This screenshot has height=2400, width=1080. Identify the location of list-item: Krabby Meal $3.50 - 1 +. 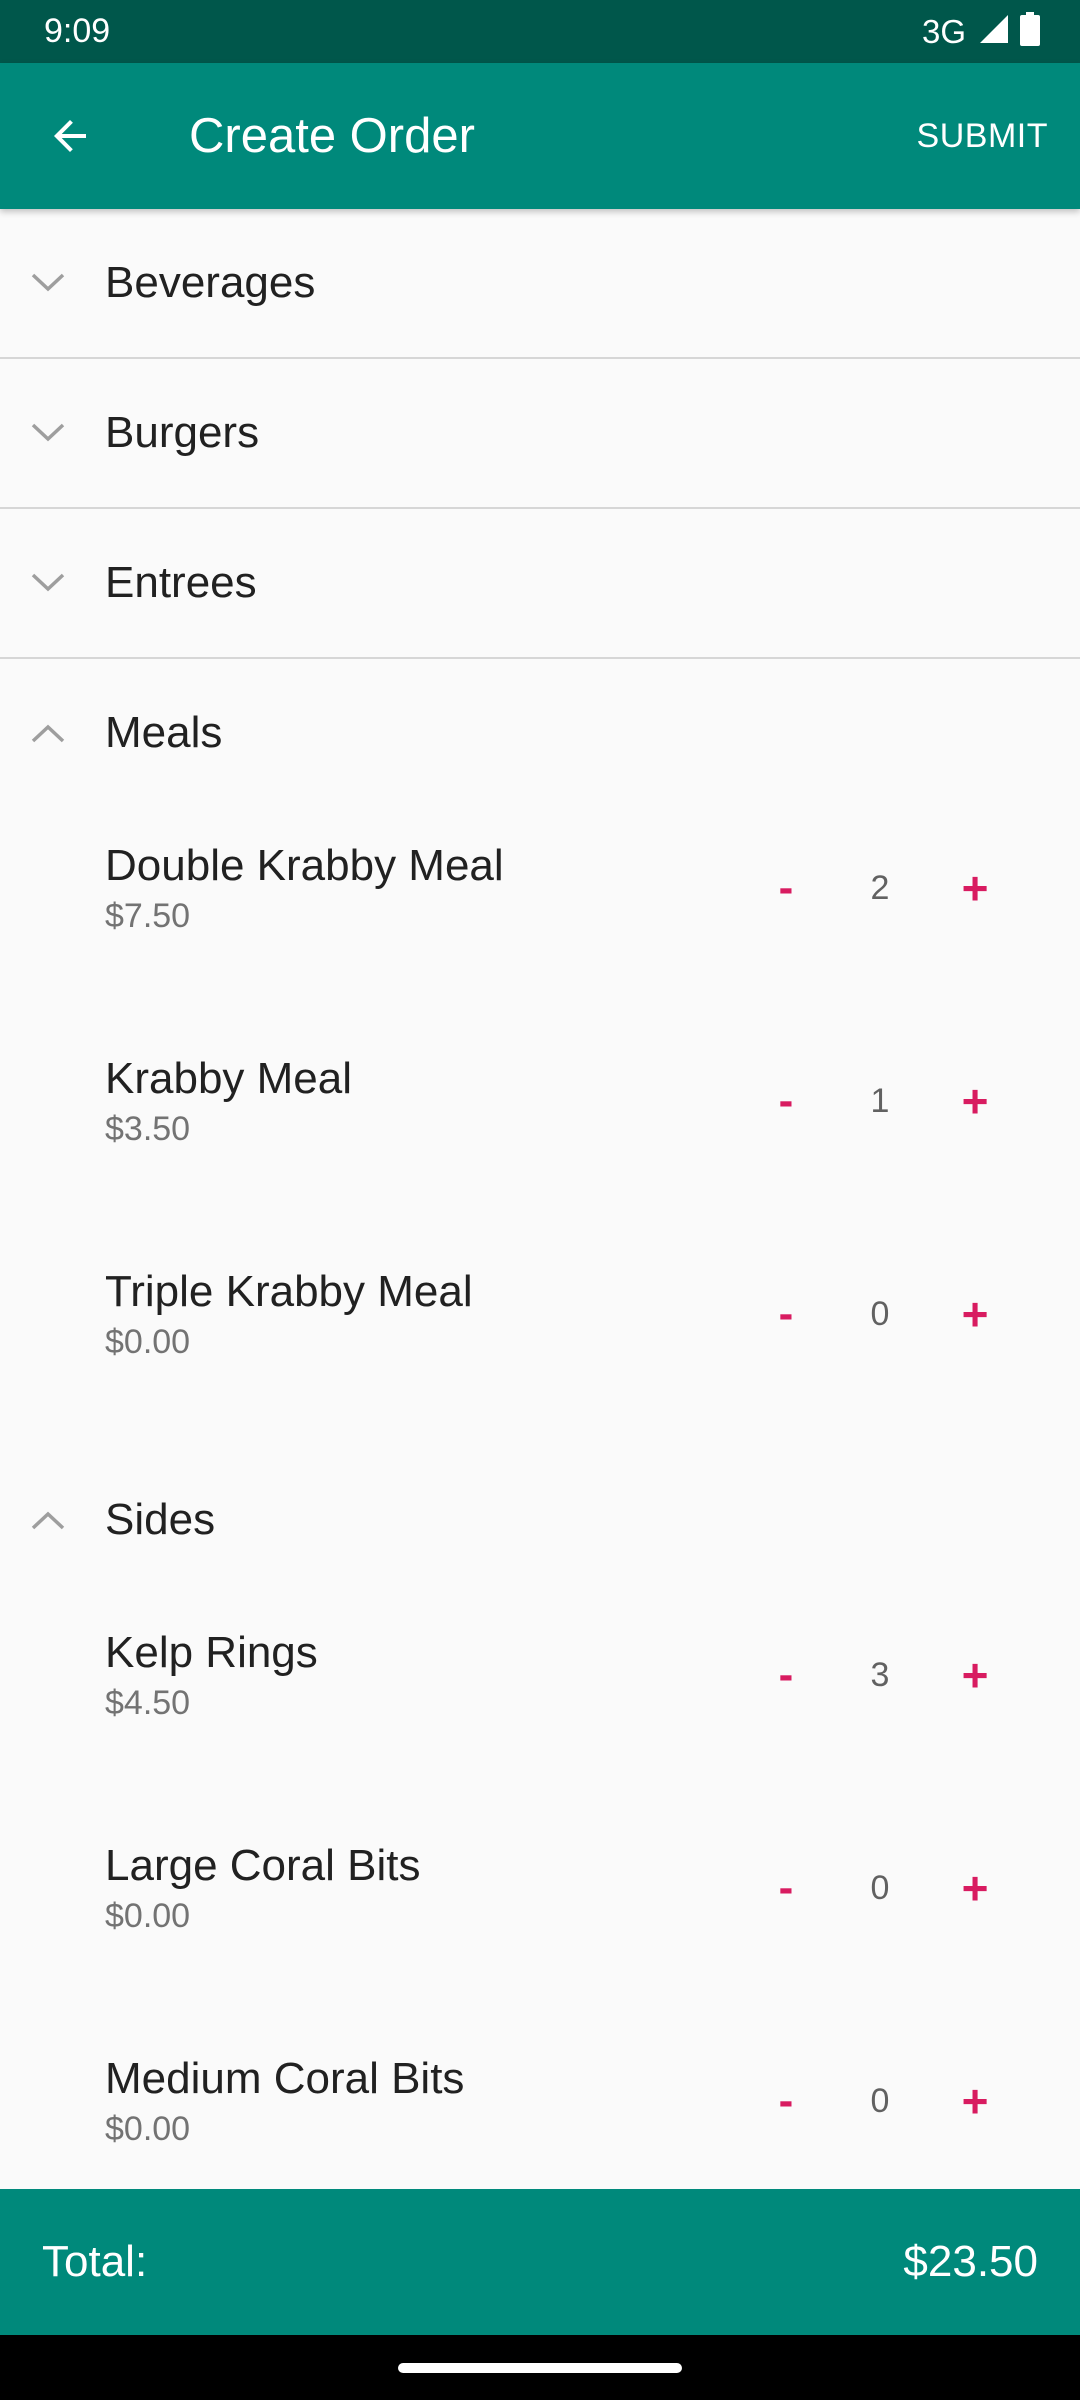
(540, 1126).